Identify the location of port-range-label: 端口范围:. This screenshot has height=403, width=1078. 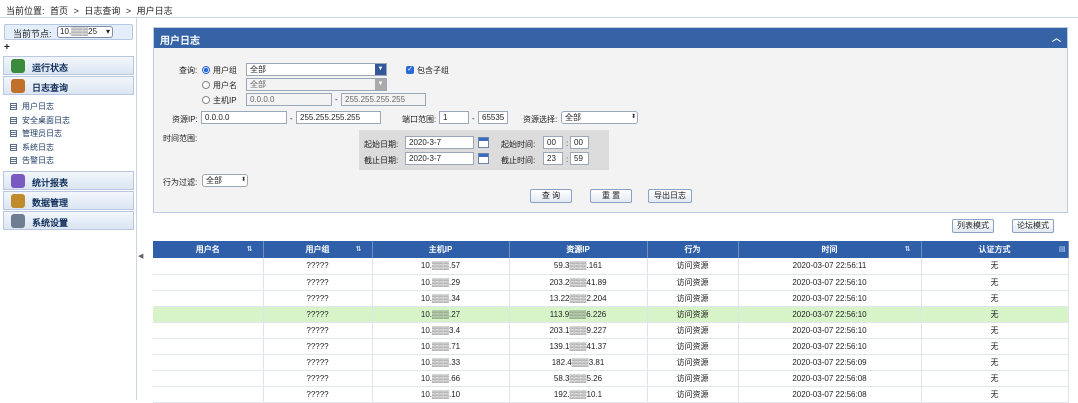
(419, 119).